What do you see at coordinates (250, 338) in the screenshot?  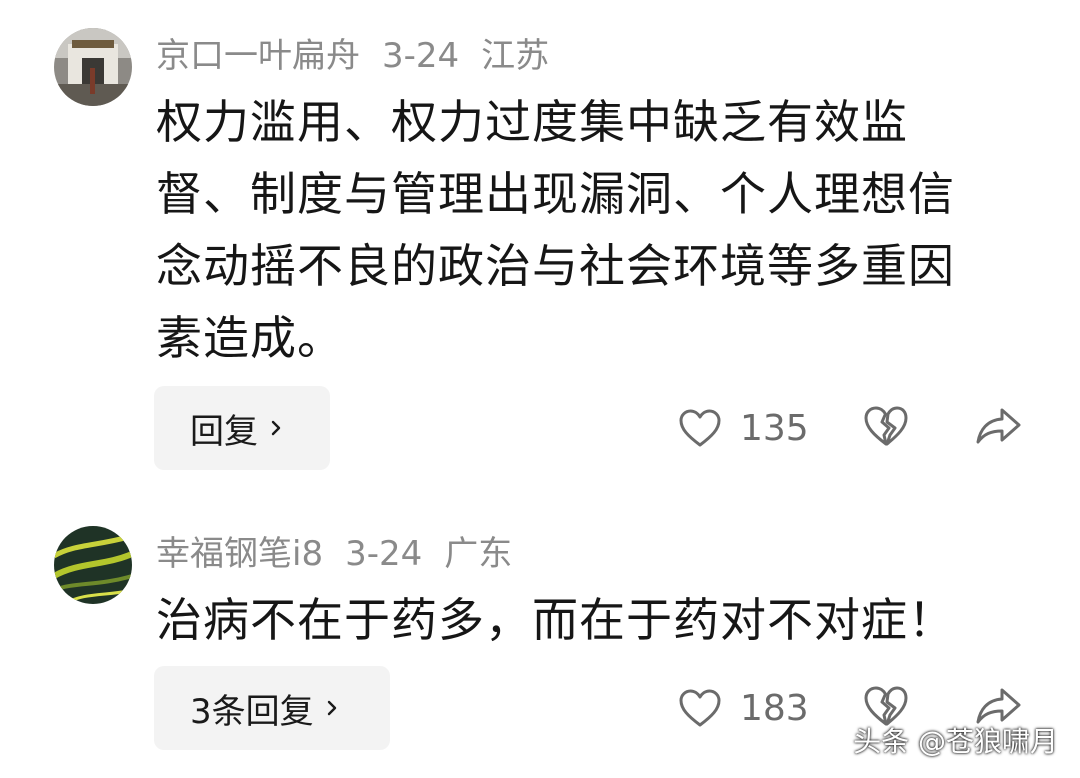 I see `comment-text-line: 素造成。` at bounding box center [250, 338].